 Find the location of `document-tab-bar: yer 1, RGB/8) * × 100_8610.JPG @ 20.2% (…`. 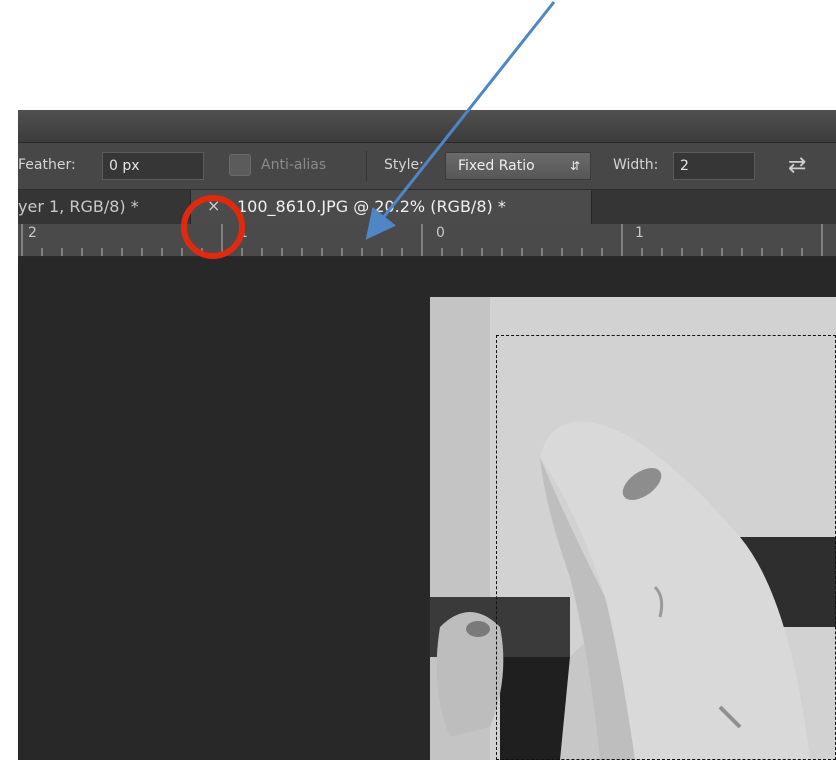

document-tab-bar: yer 1, RGB/8) * × 100_8610.JPG @ 20.2% (… is located at coordinates (427, 207).